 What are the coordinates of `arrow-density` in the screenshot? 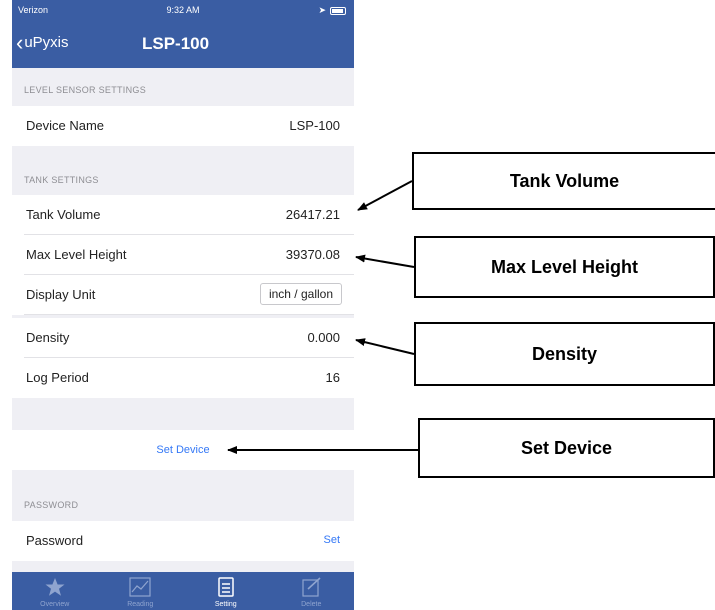 It's located at (385, 346).